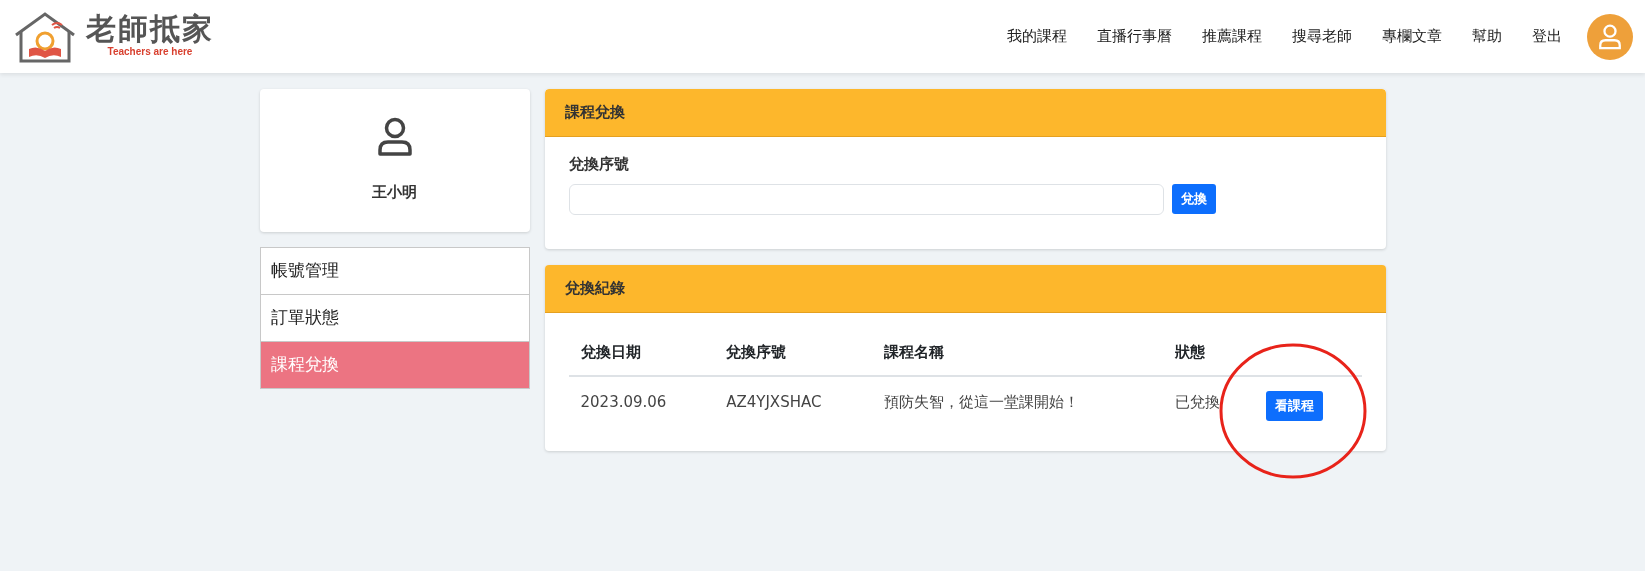 The height and width of the screenshot is (571, 1645). What do you see at coordinates (641, 352) in the screenshot?
I see `column-header: 兌換日期` at bounding box center [641, 352].